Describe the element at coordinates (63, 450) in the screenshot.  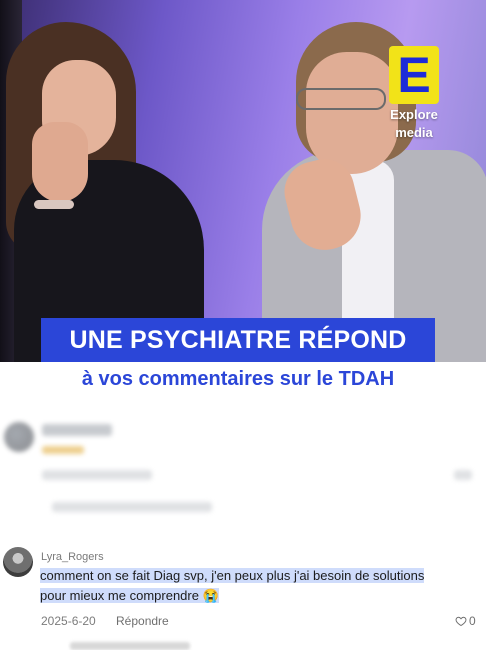
I see `blurred-stars` at that location.